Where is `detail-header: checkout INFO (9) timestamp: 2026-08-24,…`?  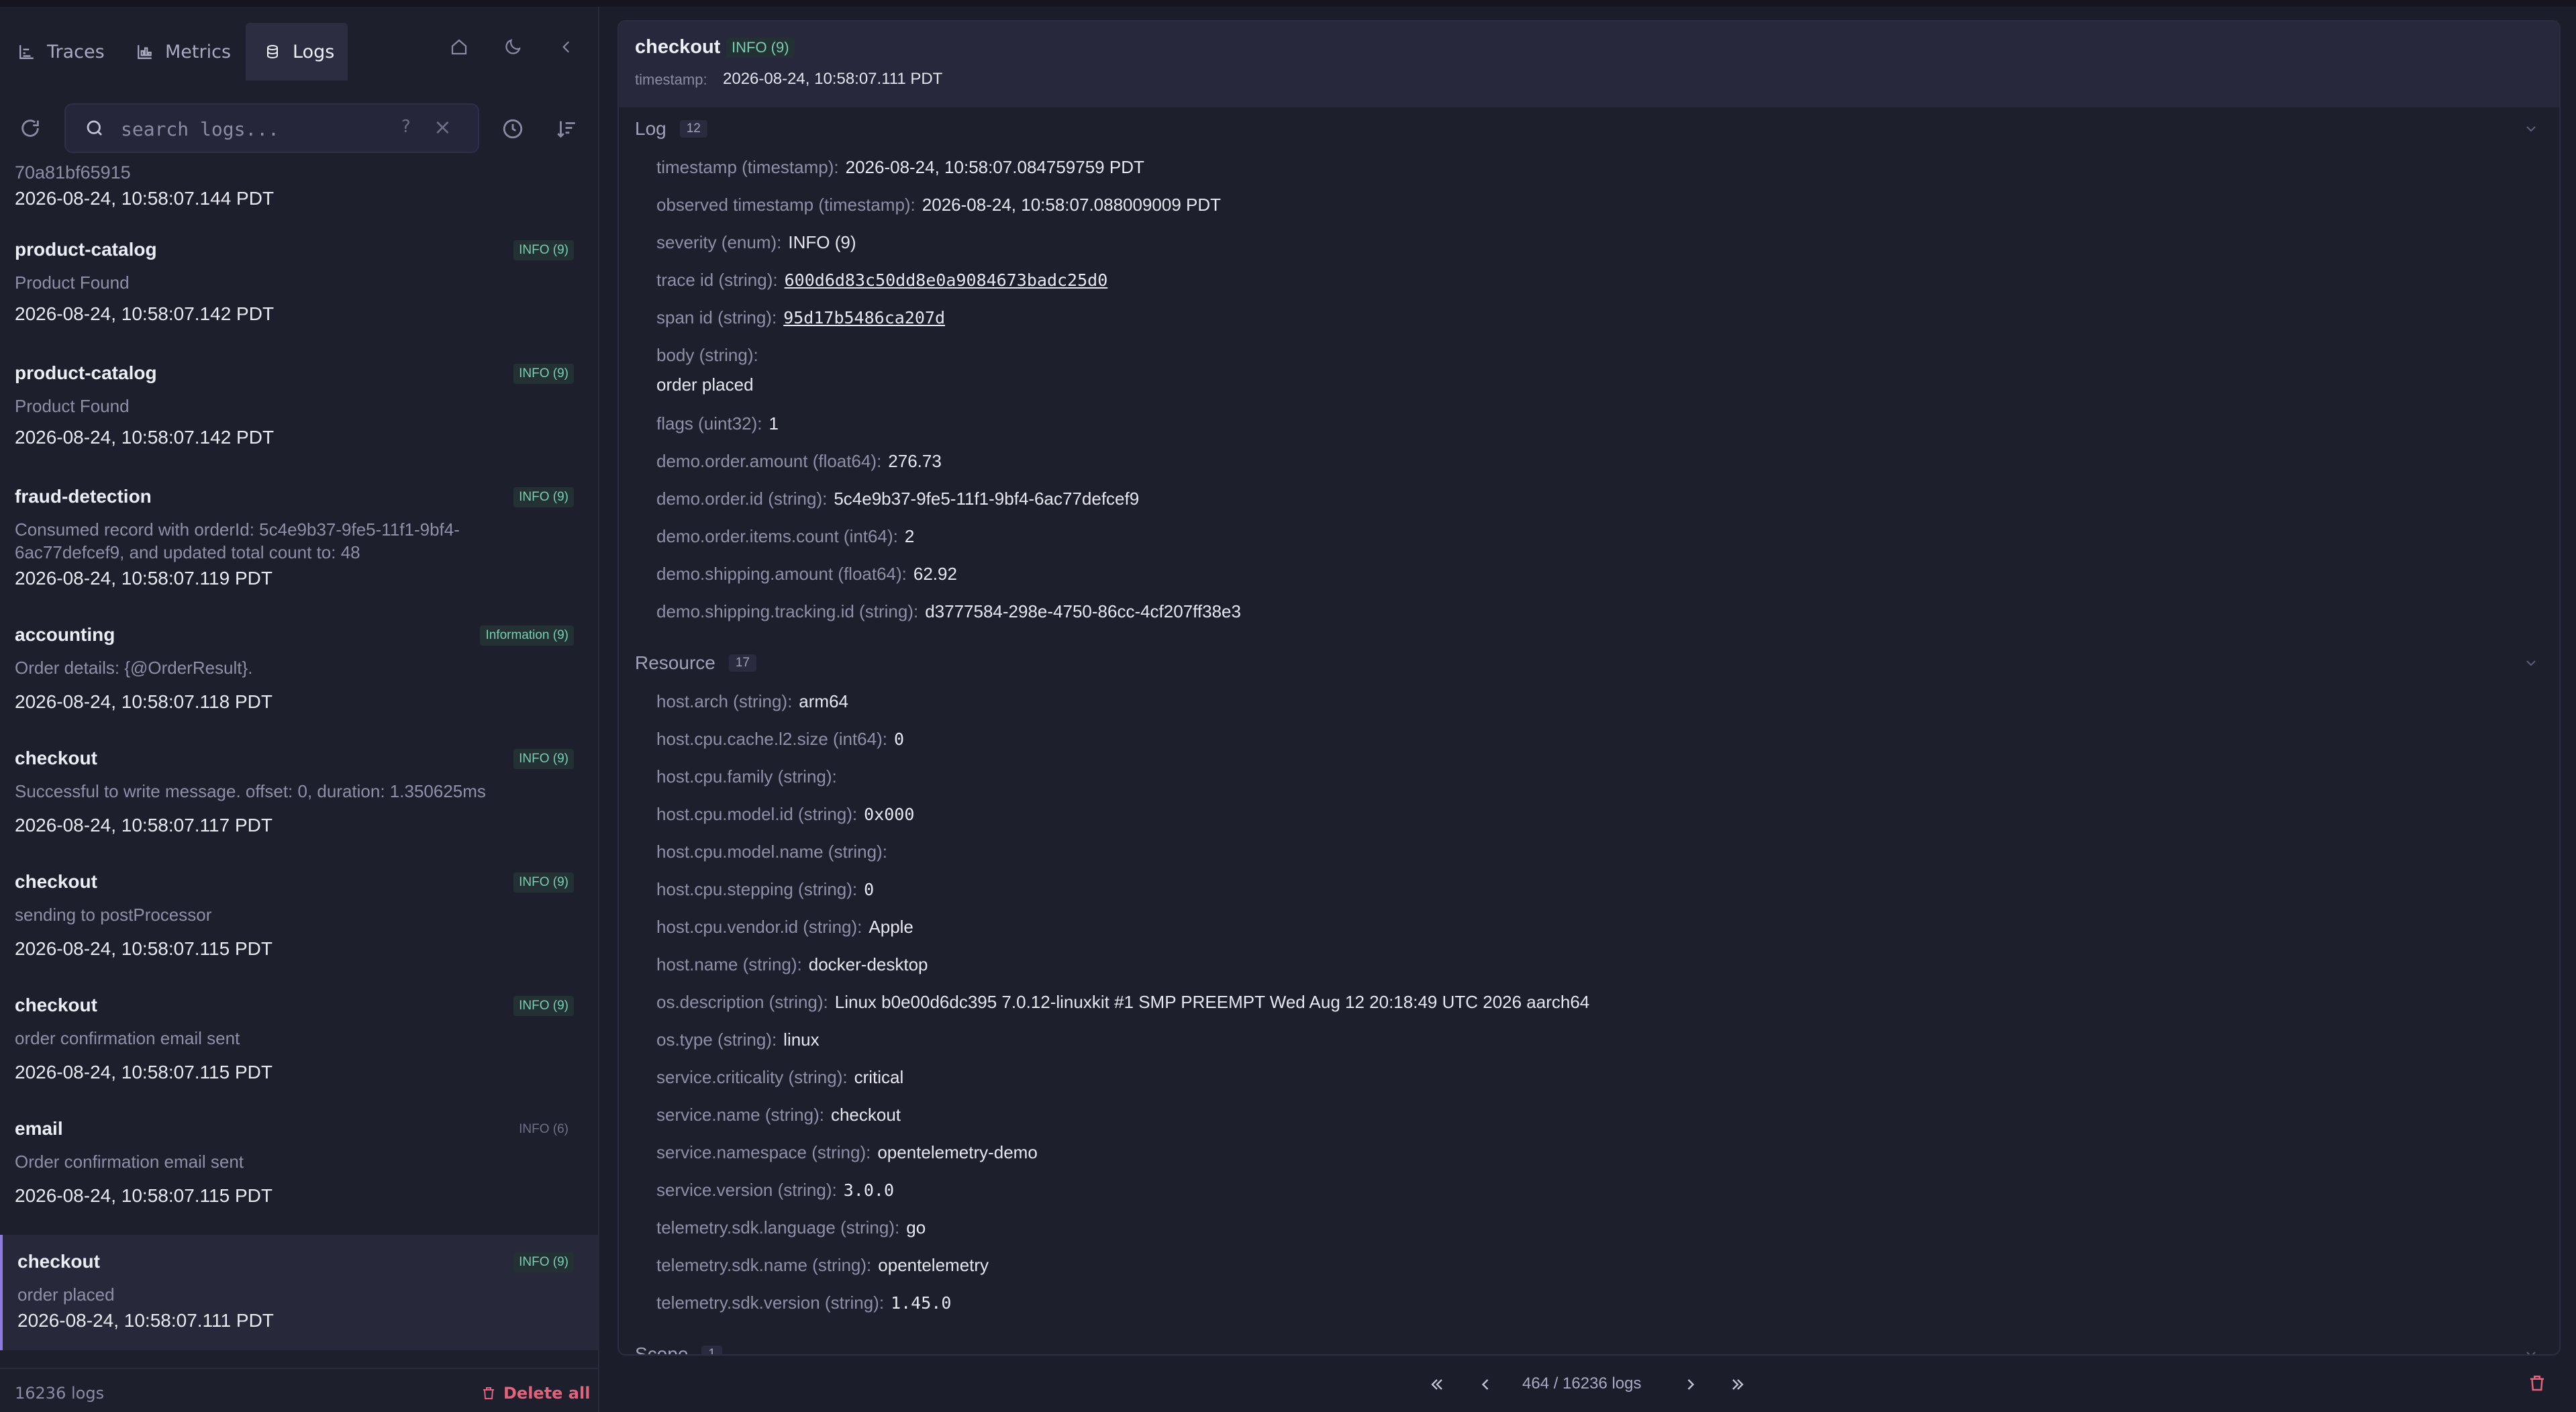 detail-header: checkout INFO (9) timestamp: 2026-08-24,… is located at coordinates (1589, 64).